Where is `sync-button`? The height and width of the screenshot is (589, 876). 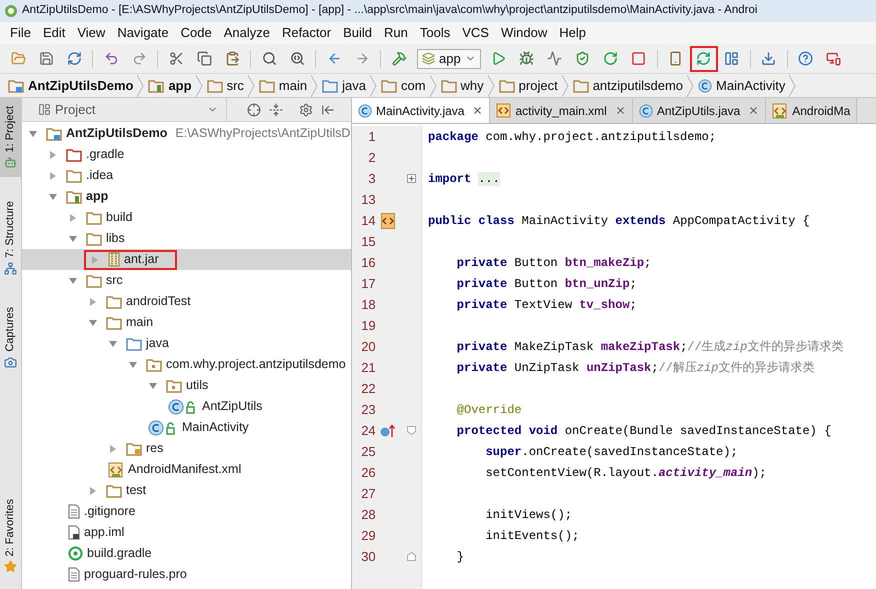
sync-button is located at coordinates (704, 59).